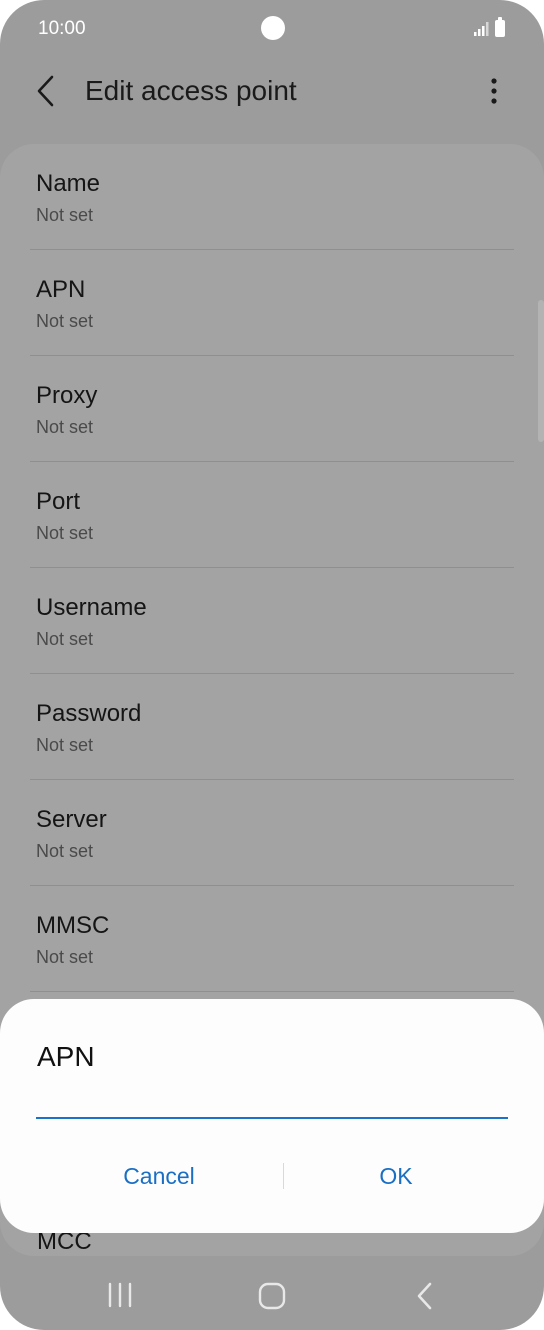 Image resolution: width=544 pixels, height=1330 pixels. I want to click on setting-mmsc: MMSC Not set, so click(272, 939).